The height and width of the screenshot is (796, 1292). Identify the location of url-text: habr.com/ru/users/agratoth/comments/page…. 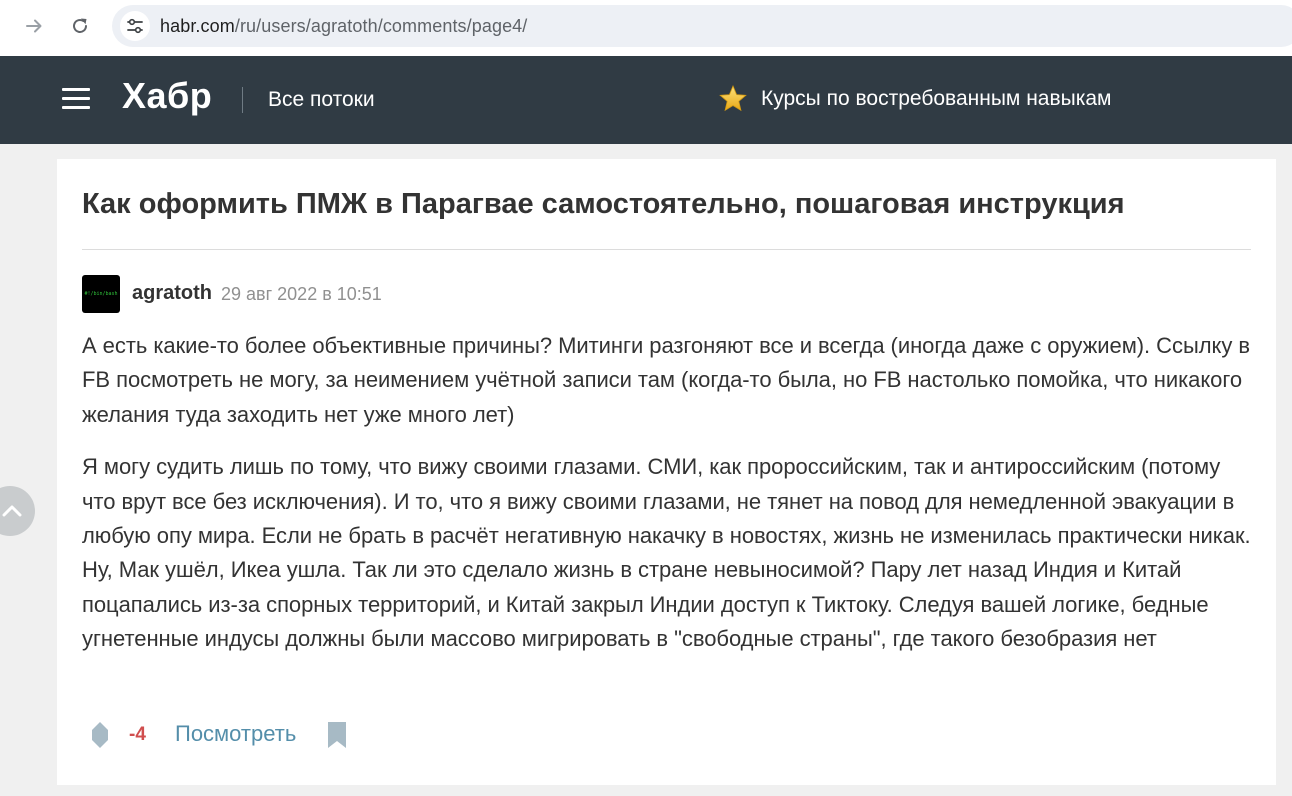
(343, 26).